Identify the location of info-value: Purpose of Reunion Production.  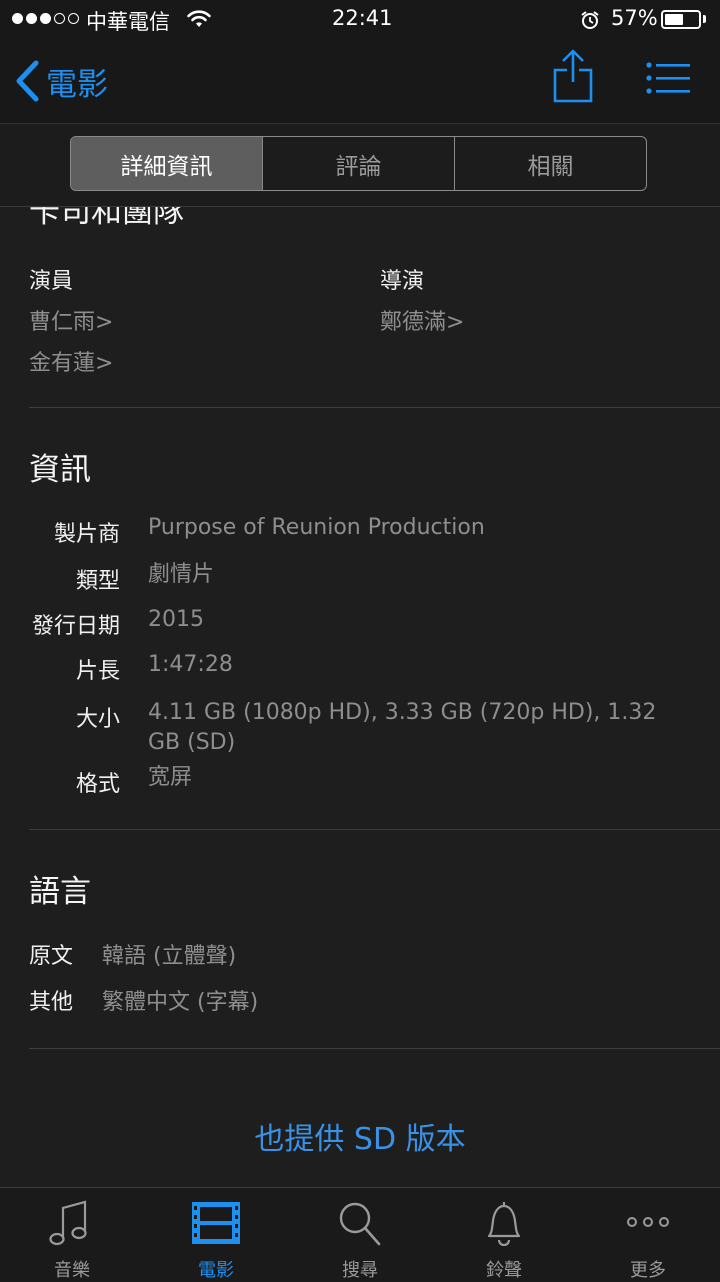
(316, 527).